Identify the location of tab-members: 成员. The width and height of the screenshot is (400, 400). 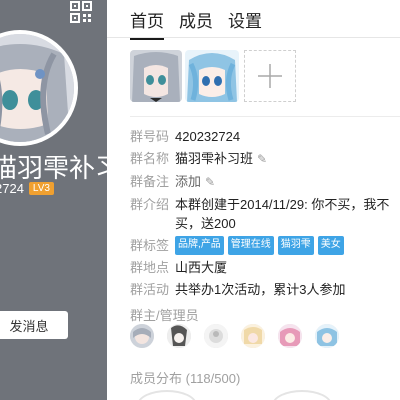
(196, 23).